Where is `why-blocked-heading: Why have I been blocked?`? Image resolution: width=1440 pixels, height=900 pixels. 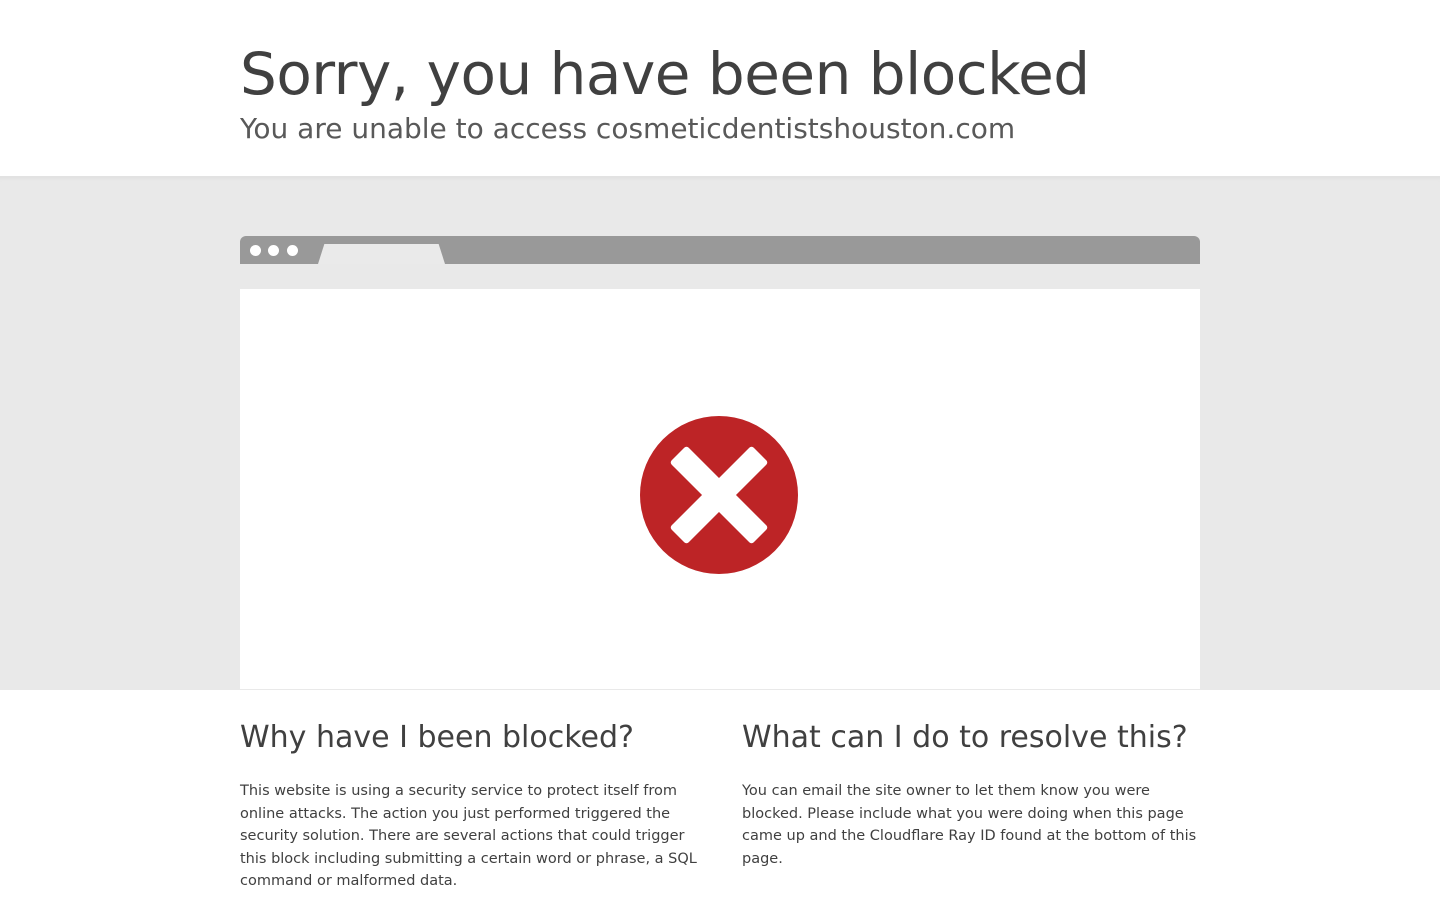 why-blocked-heading: Why have I been blocked? is located at coordinates (437, 737).